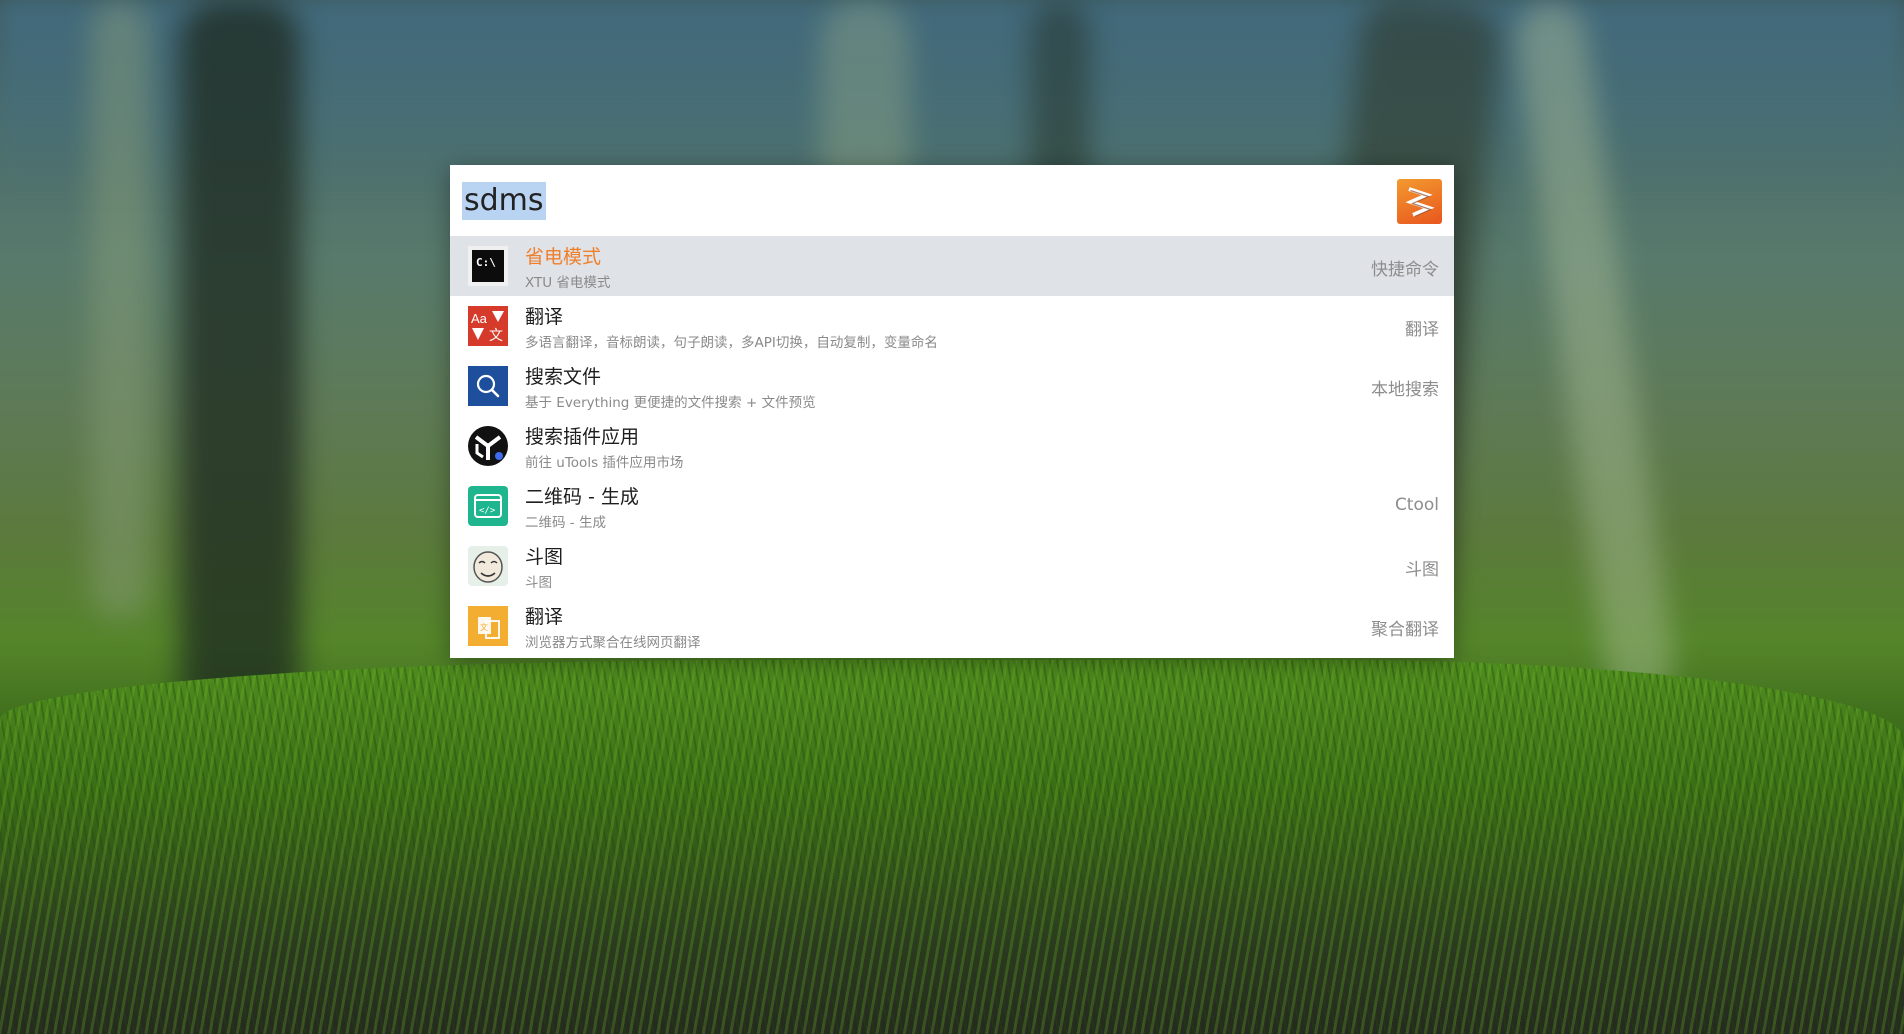 This screenshot has width=1904, height=1034. I want to click on result-tag: 快捷命令, so click(1405, 270).